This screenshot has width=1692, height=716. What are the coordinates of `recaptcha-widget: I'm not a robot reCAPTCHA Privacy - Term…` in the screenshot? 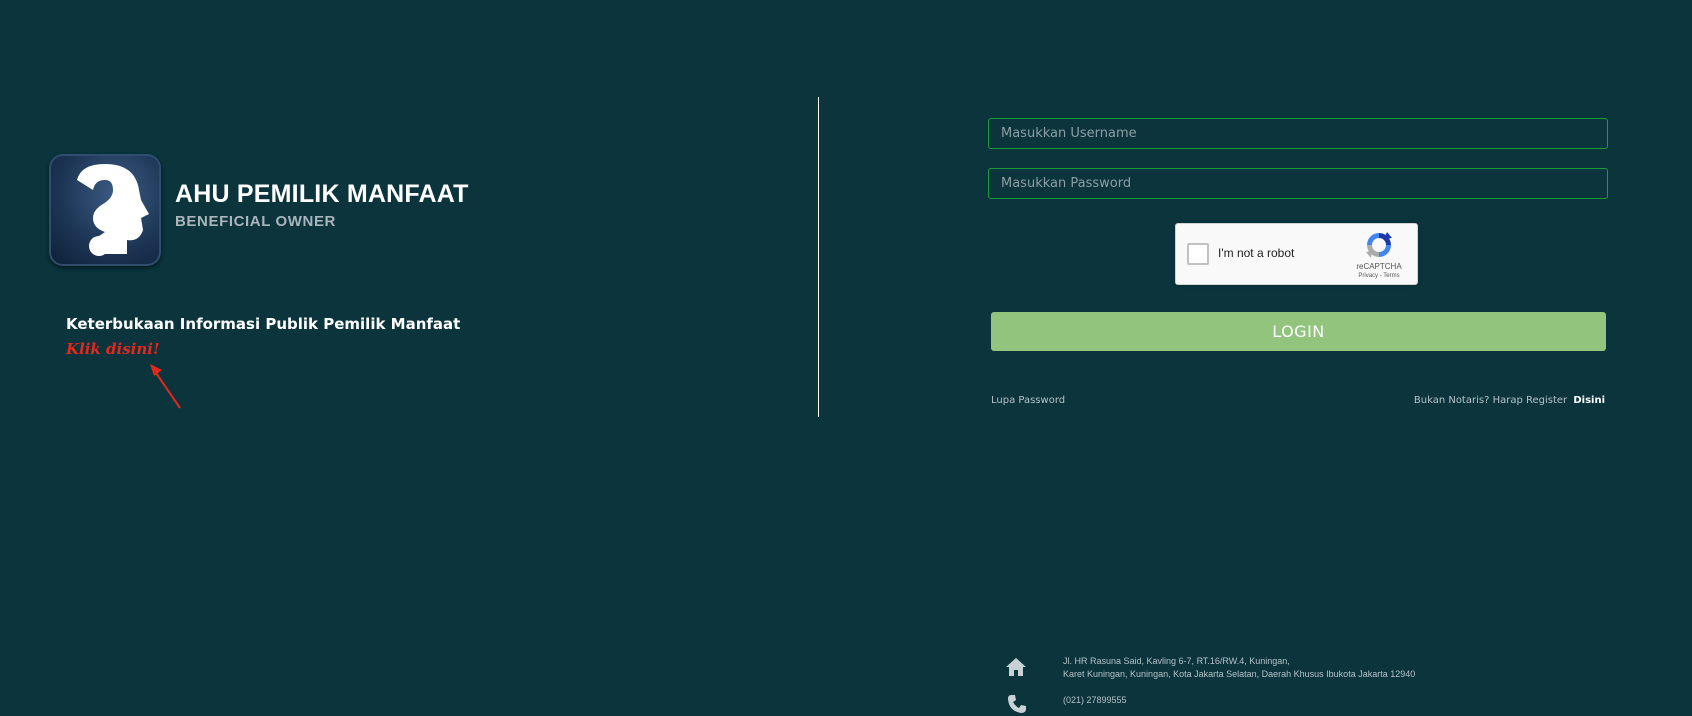 It's located at (1296, 254).